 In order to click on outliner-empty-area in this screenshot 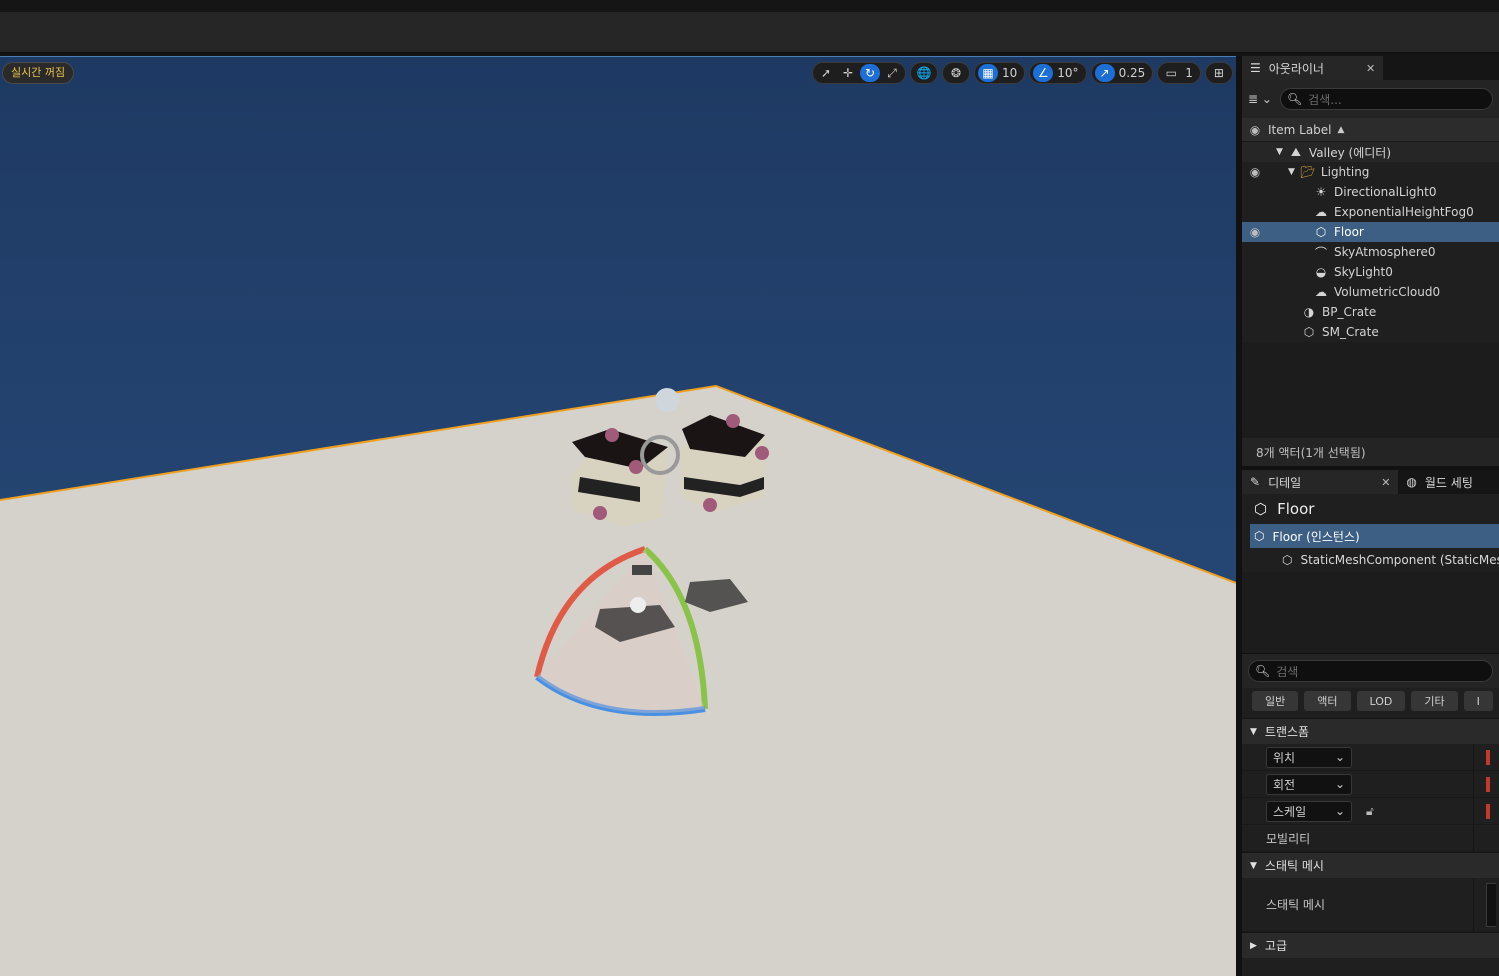, I will do `click(1370, 390)`.